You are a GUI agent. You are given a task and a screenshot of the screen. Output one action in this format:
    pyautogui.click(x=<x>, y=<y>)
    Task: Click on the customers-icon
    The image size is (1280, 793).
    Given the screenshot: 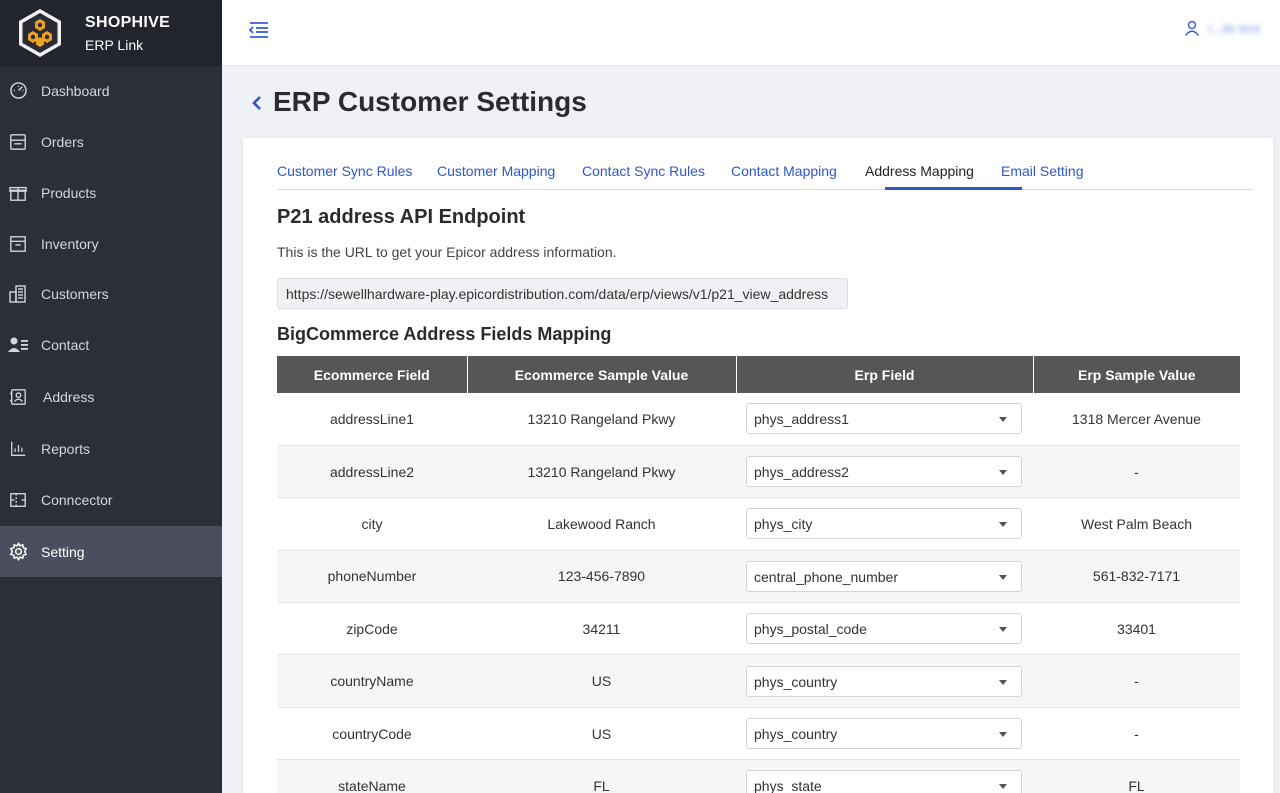 What is the action you would take?
    pyautogui.click(x=18, y=294)
    